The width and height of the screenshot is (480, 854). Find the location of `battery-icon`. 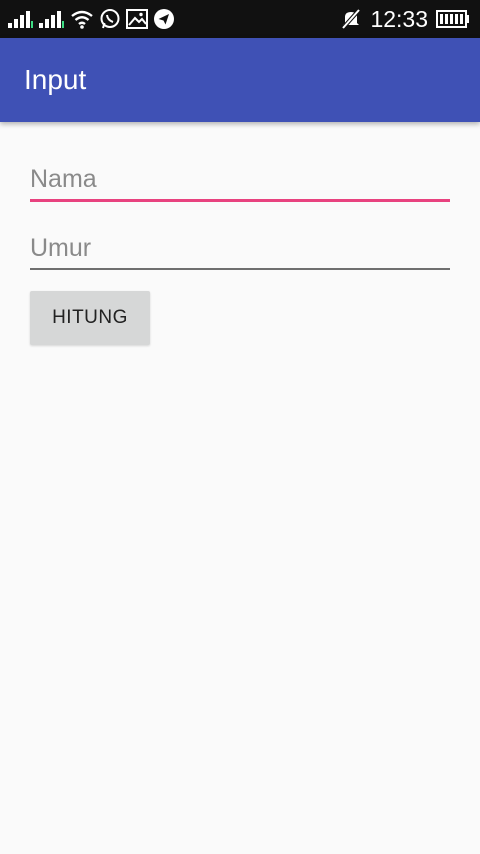

battery-icon is located at coordinates (453, 19).